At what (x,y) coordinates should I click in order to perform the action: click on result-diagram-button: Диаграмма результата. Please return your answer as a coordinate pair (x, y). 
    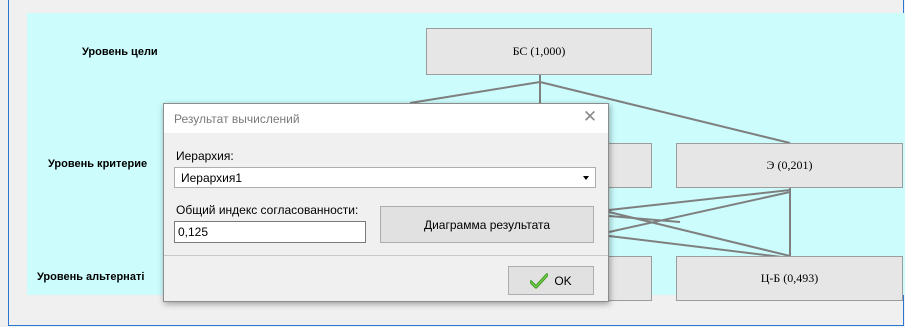
    Looking at the image, I should click on (487, 224).